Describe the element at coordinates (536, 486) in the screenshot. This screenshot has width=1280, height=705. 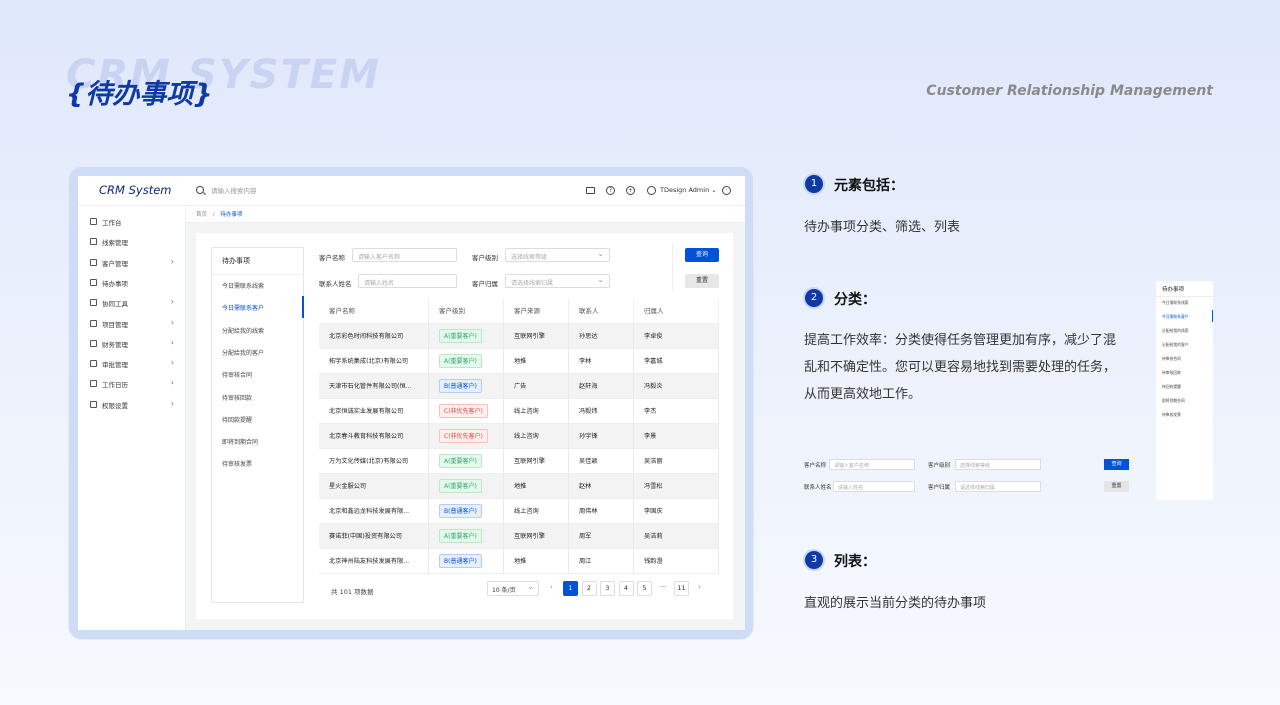
I see `table-cell: 地推` at that location.